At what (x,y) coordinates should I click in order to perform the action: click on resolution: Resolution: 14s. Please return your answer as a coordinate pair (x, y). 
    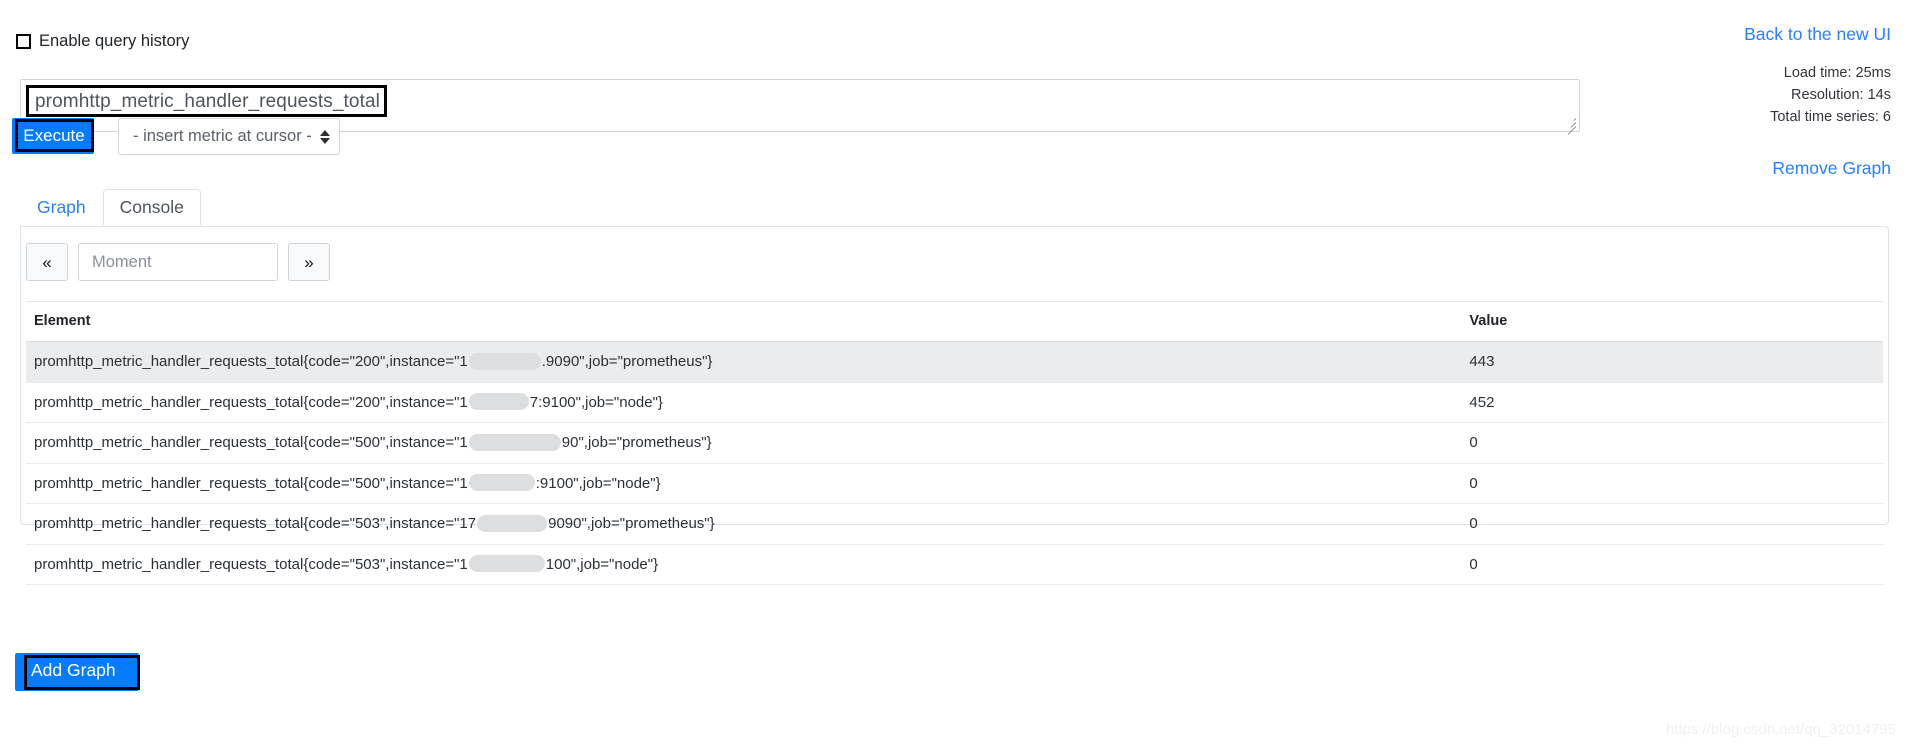
    Looking at the image, I should click on (1841, 95).